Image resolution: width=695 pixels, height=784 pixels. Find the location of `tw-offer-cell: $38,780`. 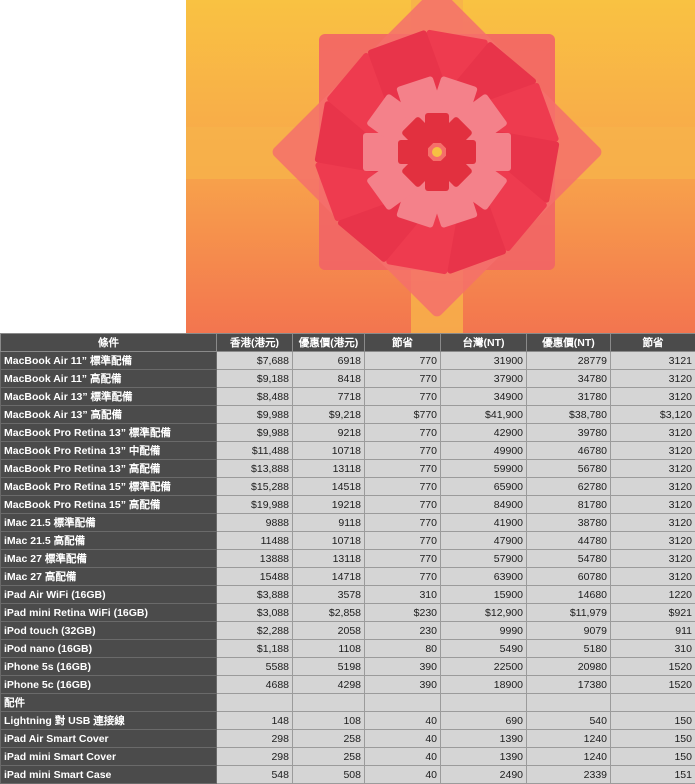

tw-offer-cell: $38,780 is located at coordinates (569, 415).